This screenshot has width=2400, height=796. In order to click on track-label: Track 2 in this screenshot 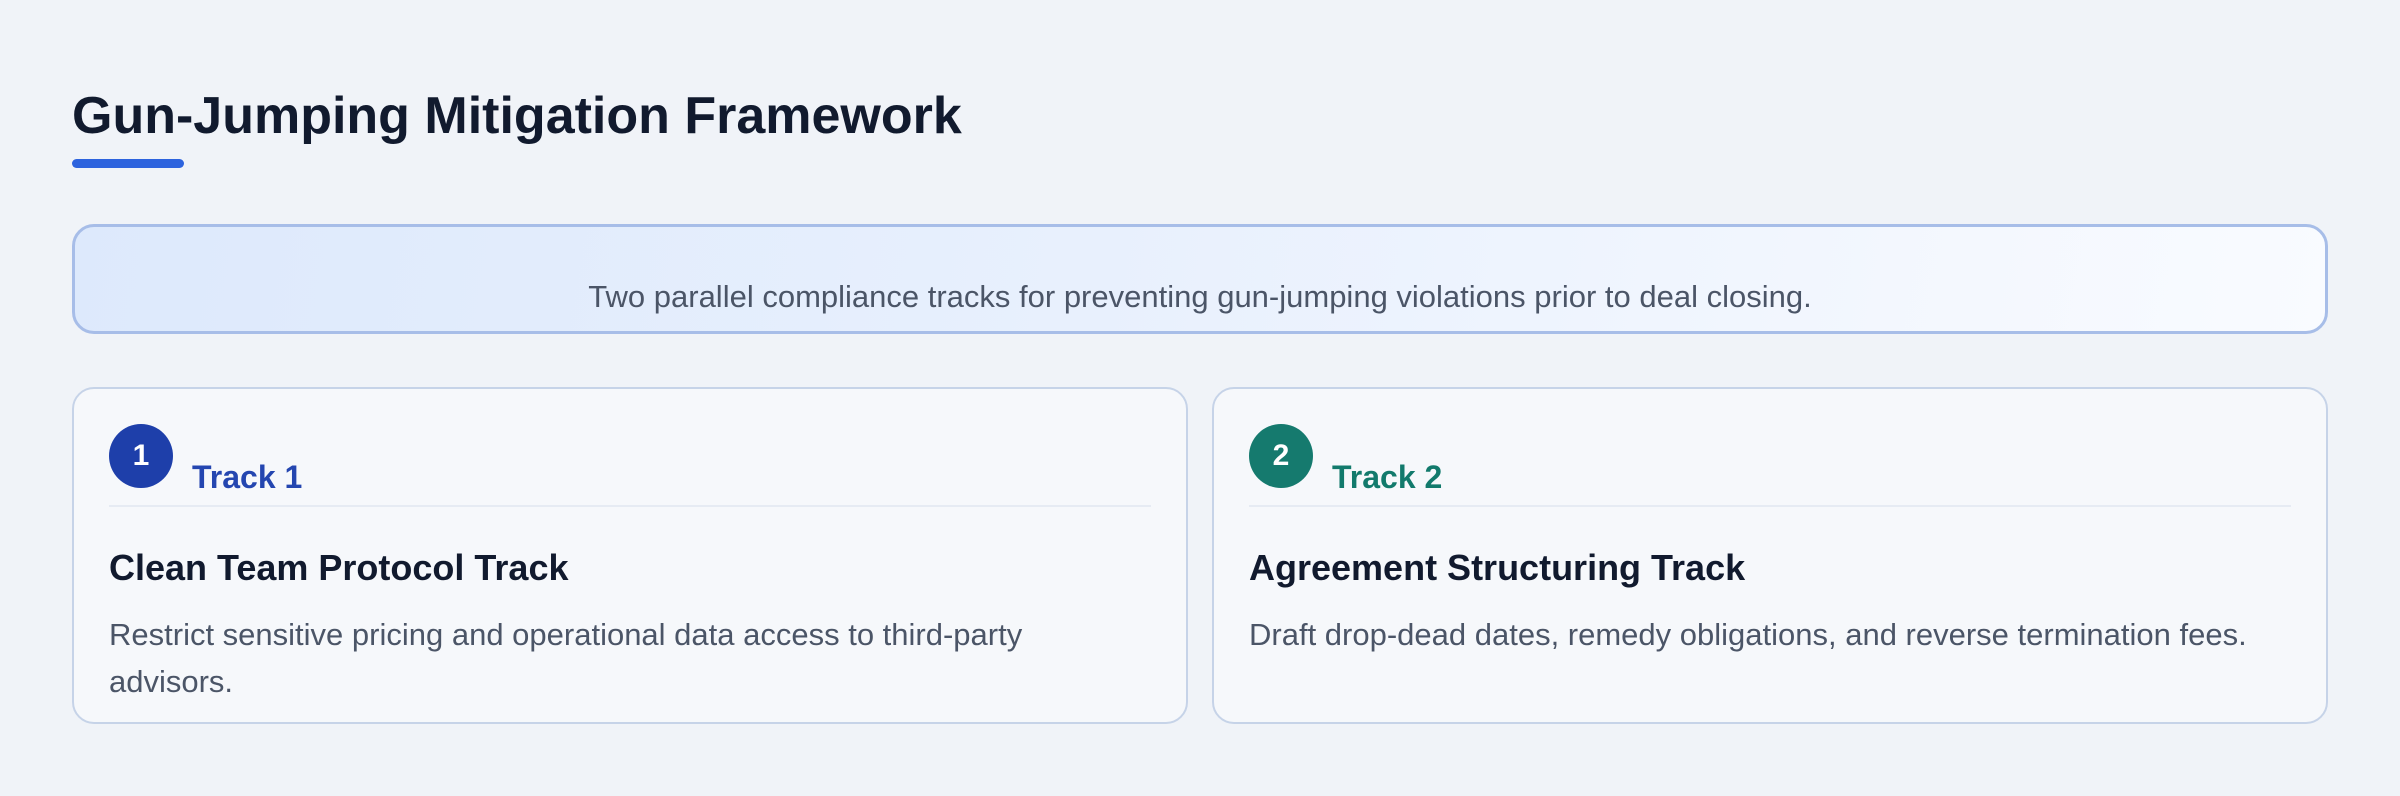, I will do `click(1387, 477)`.